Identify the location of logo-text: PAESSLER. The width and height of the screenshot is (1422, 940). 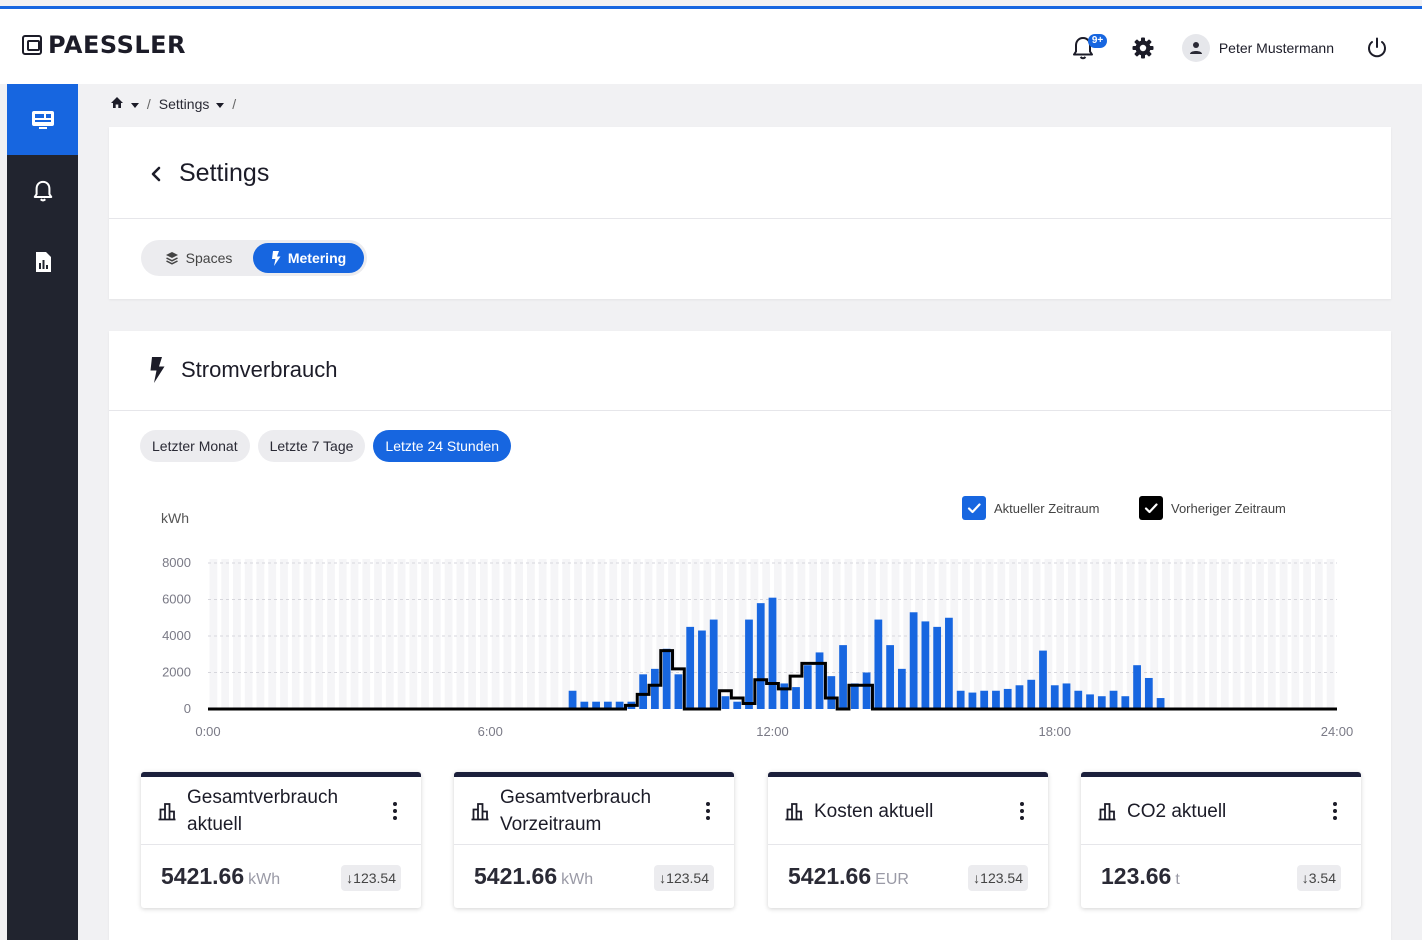
(117, 45).